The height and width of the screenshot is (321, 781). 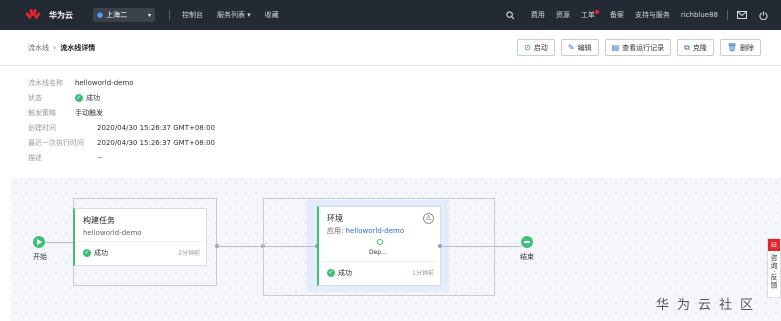 What do you see at coordinates (100, 15) in the screenshot?
I see `location-pin-icon: ●` at bounding box center [100, 15].